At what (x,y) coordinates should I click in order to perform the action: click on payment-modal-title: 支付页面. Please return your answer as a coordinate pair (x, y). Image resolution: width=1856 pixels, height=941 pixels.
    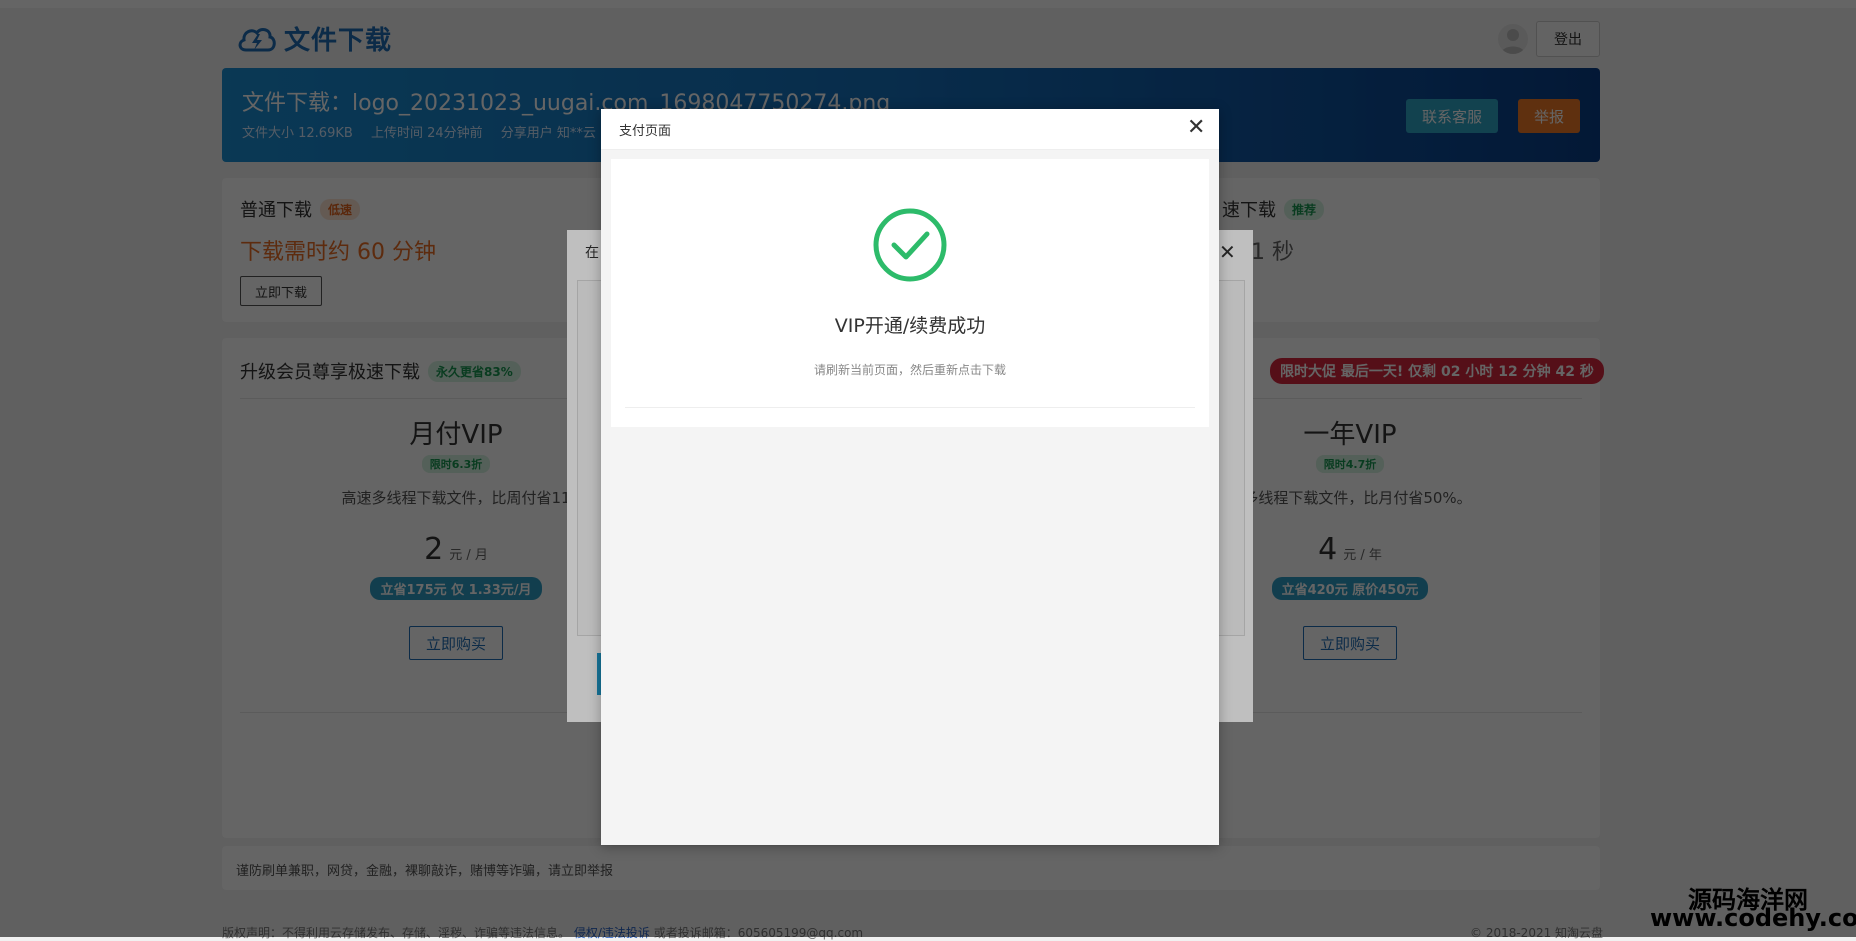
    Looking at the image, I should click on (645, 131).